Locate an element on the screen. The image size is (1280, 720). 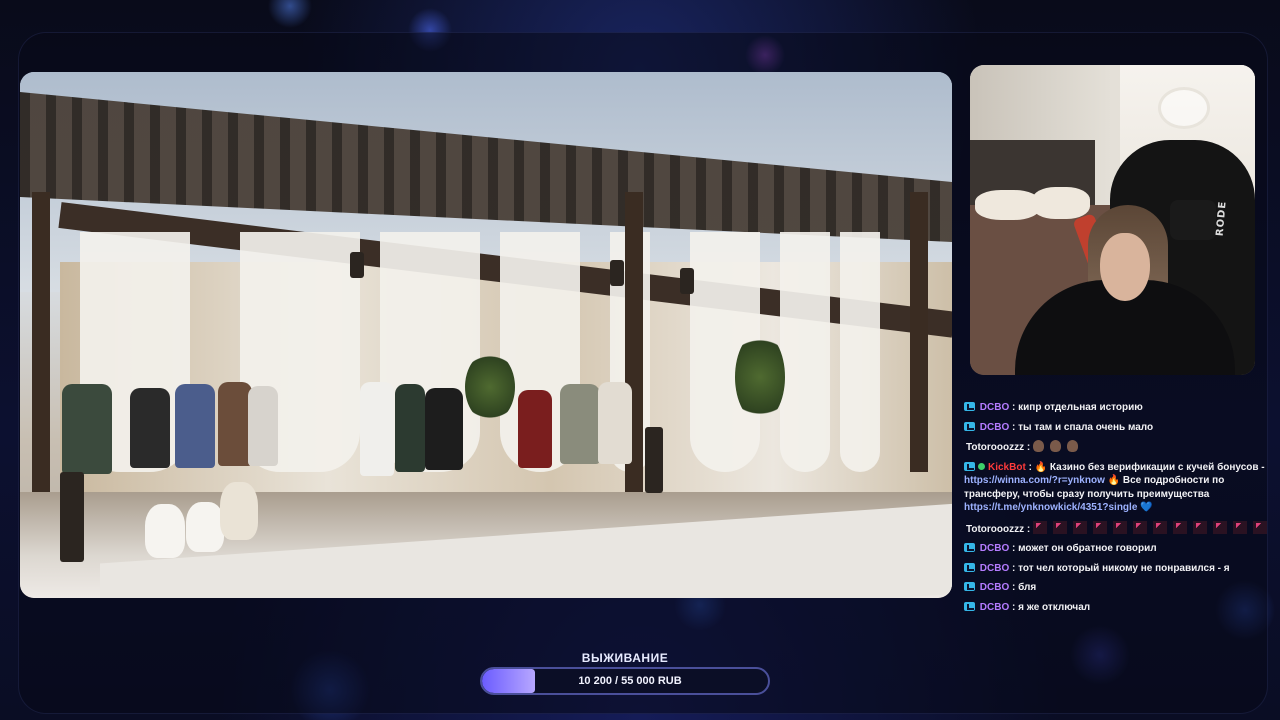
chat-message: DCBO : бля is located at coordinates (1119, 588).